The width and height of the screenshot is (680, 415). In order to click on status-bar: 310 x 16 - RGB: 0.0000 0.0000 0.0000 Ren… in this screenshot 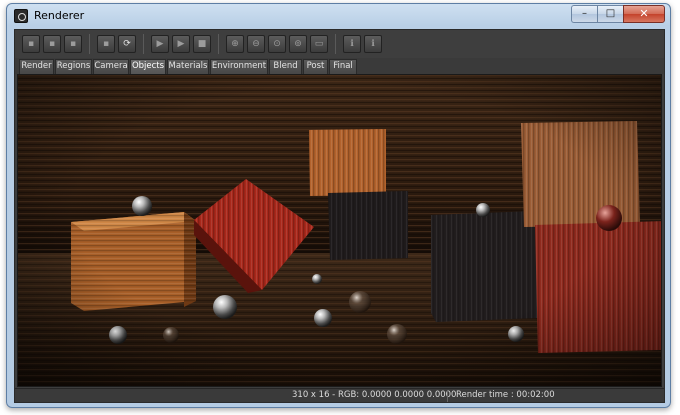, I will do `click(339, 395)`.